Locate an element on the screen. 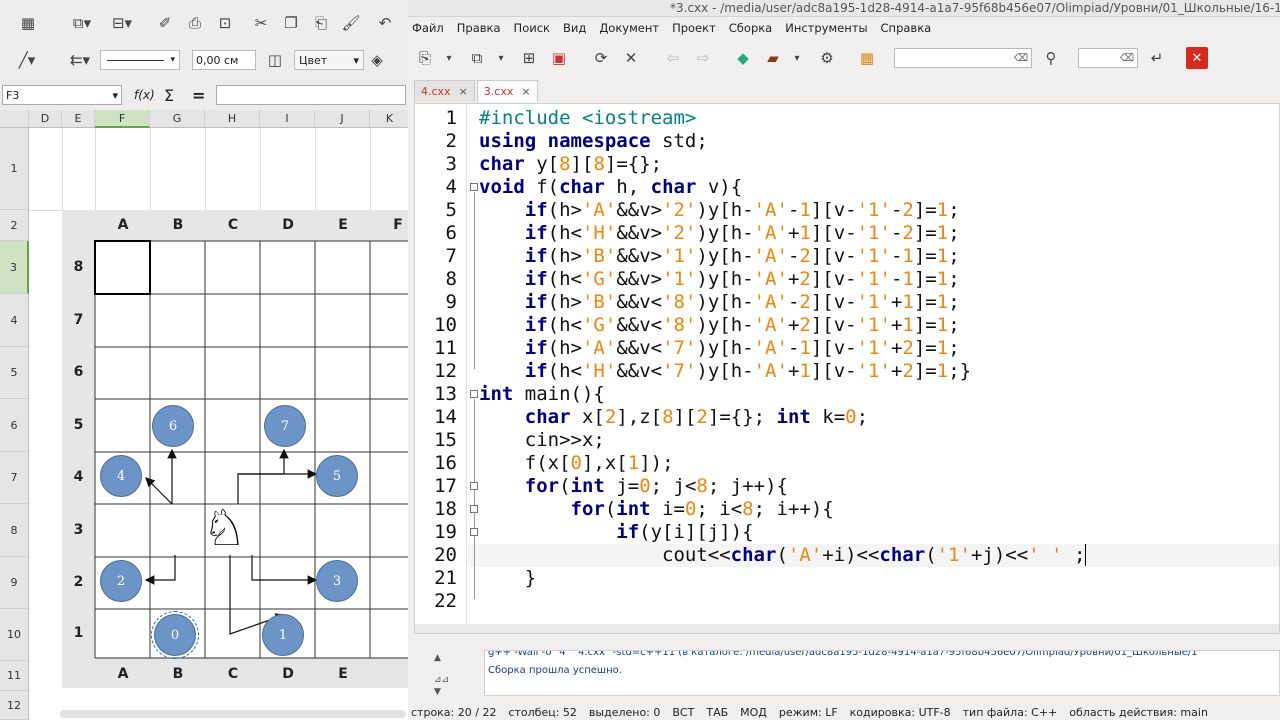 This screenshot has height=720, width=1280. row-header: 12 is located at coordinates (14, 705).